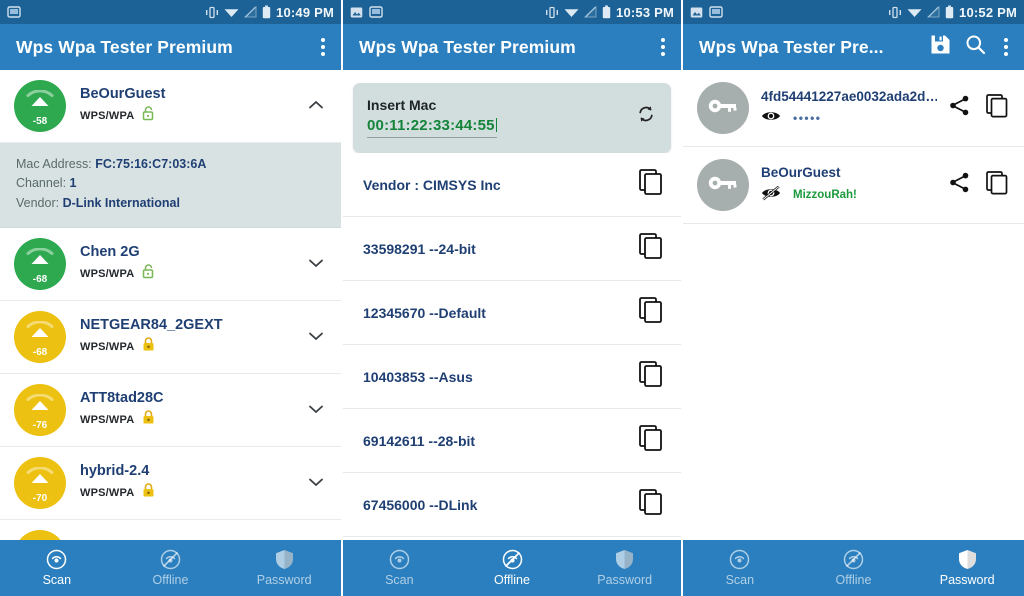  What do you see at coordinates (496, 125) in the screenshot?
I see `text-caret` at bounding box center [496, 125].